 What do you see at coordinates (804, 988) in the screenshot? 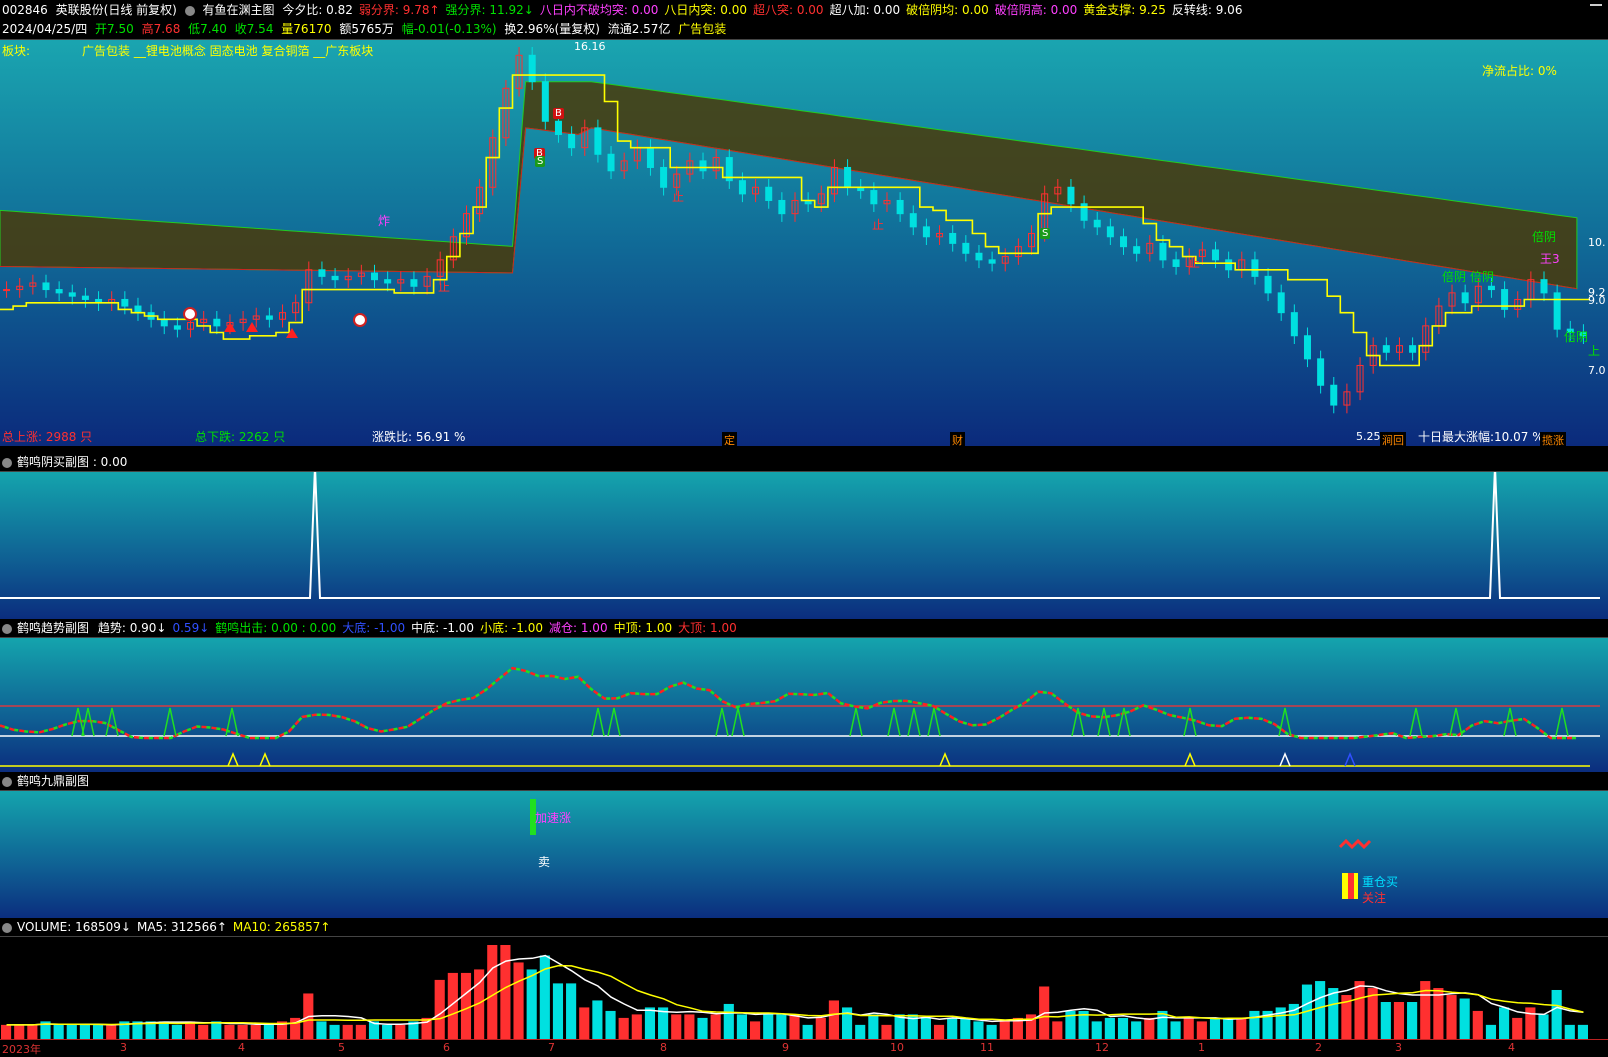
I see `volume-panel` at bounding box center [804, 988].